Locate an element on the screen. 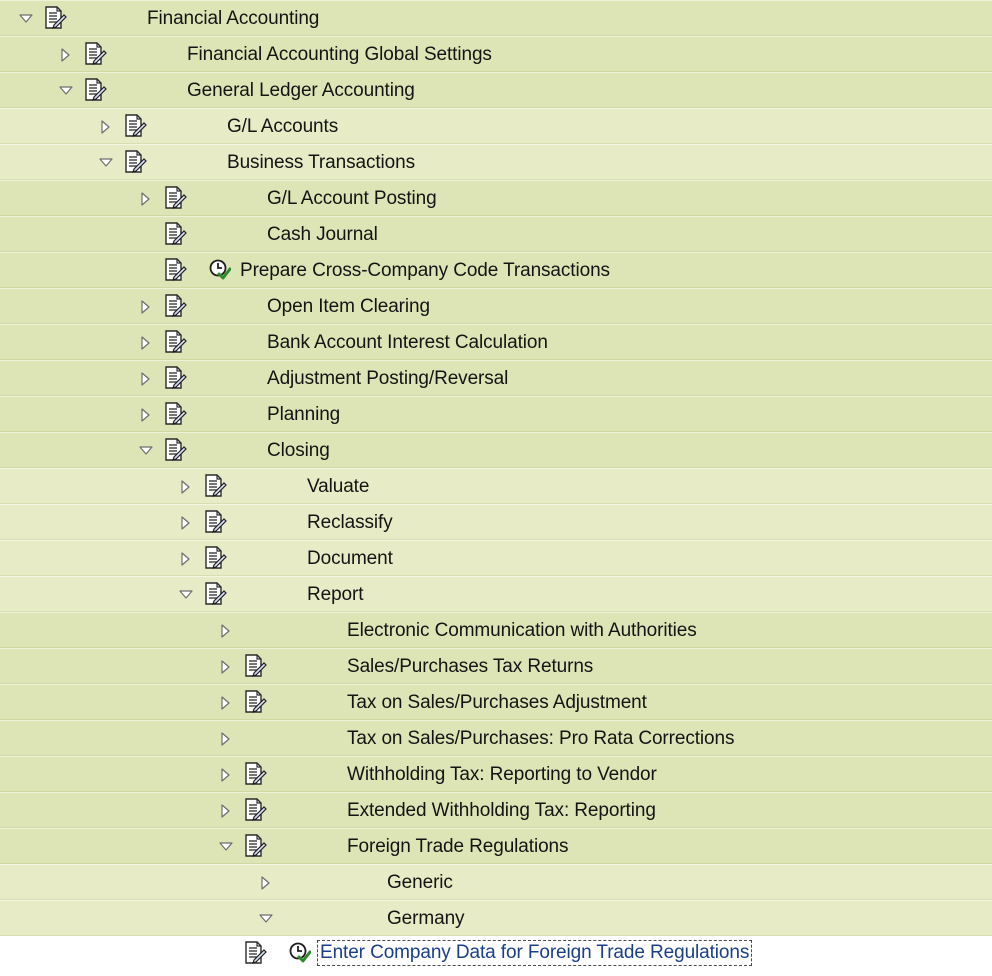 The height and width of the screenshot is (976, 992). tree-node-row: Reclassify is located at coordinates (496, 522).